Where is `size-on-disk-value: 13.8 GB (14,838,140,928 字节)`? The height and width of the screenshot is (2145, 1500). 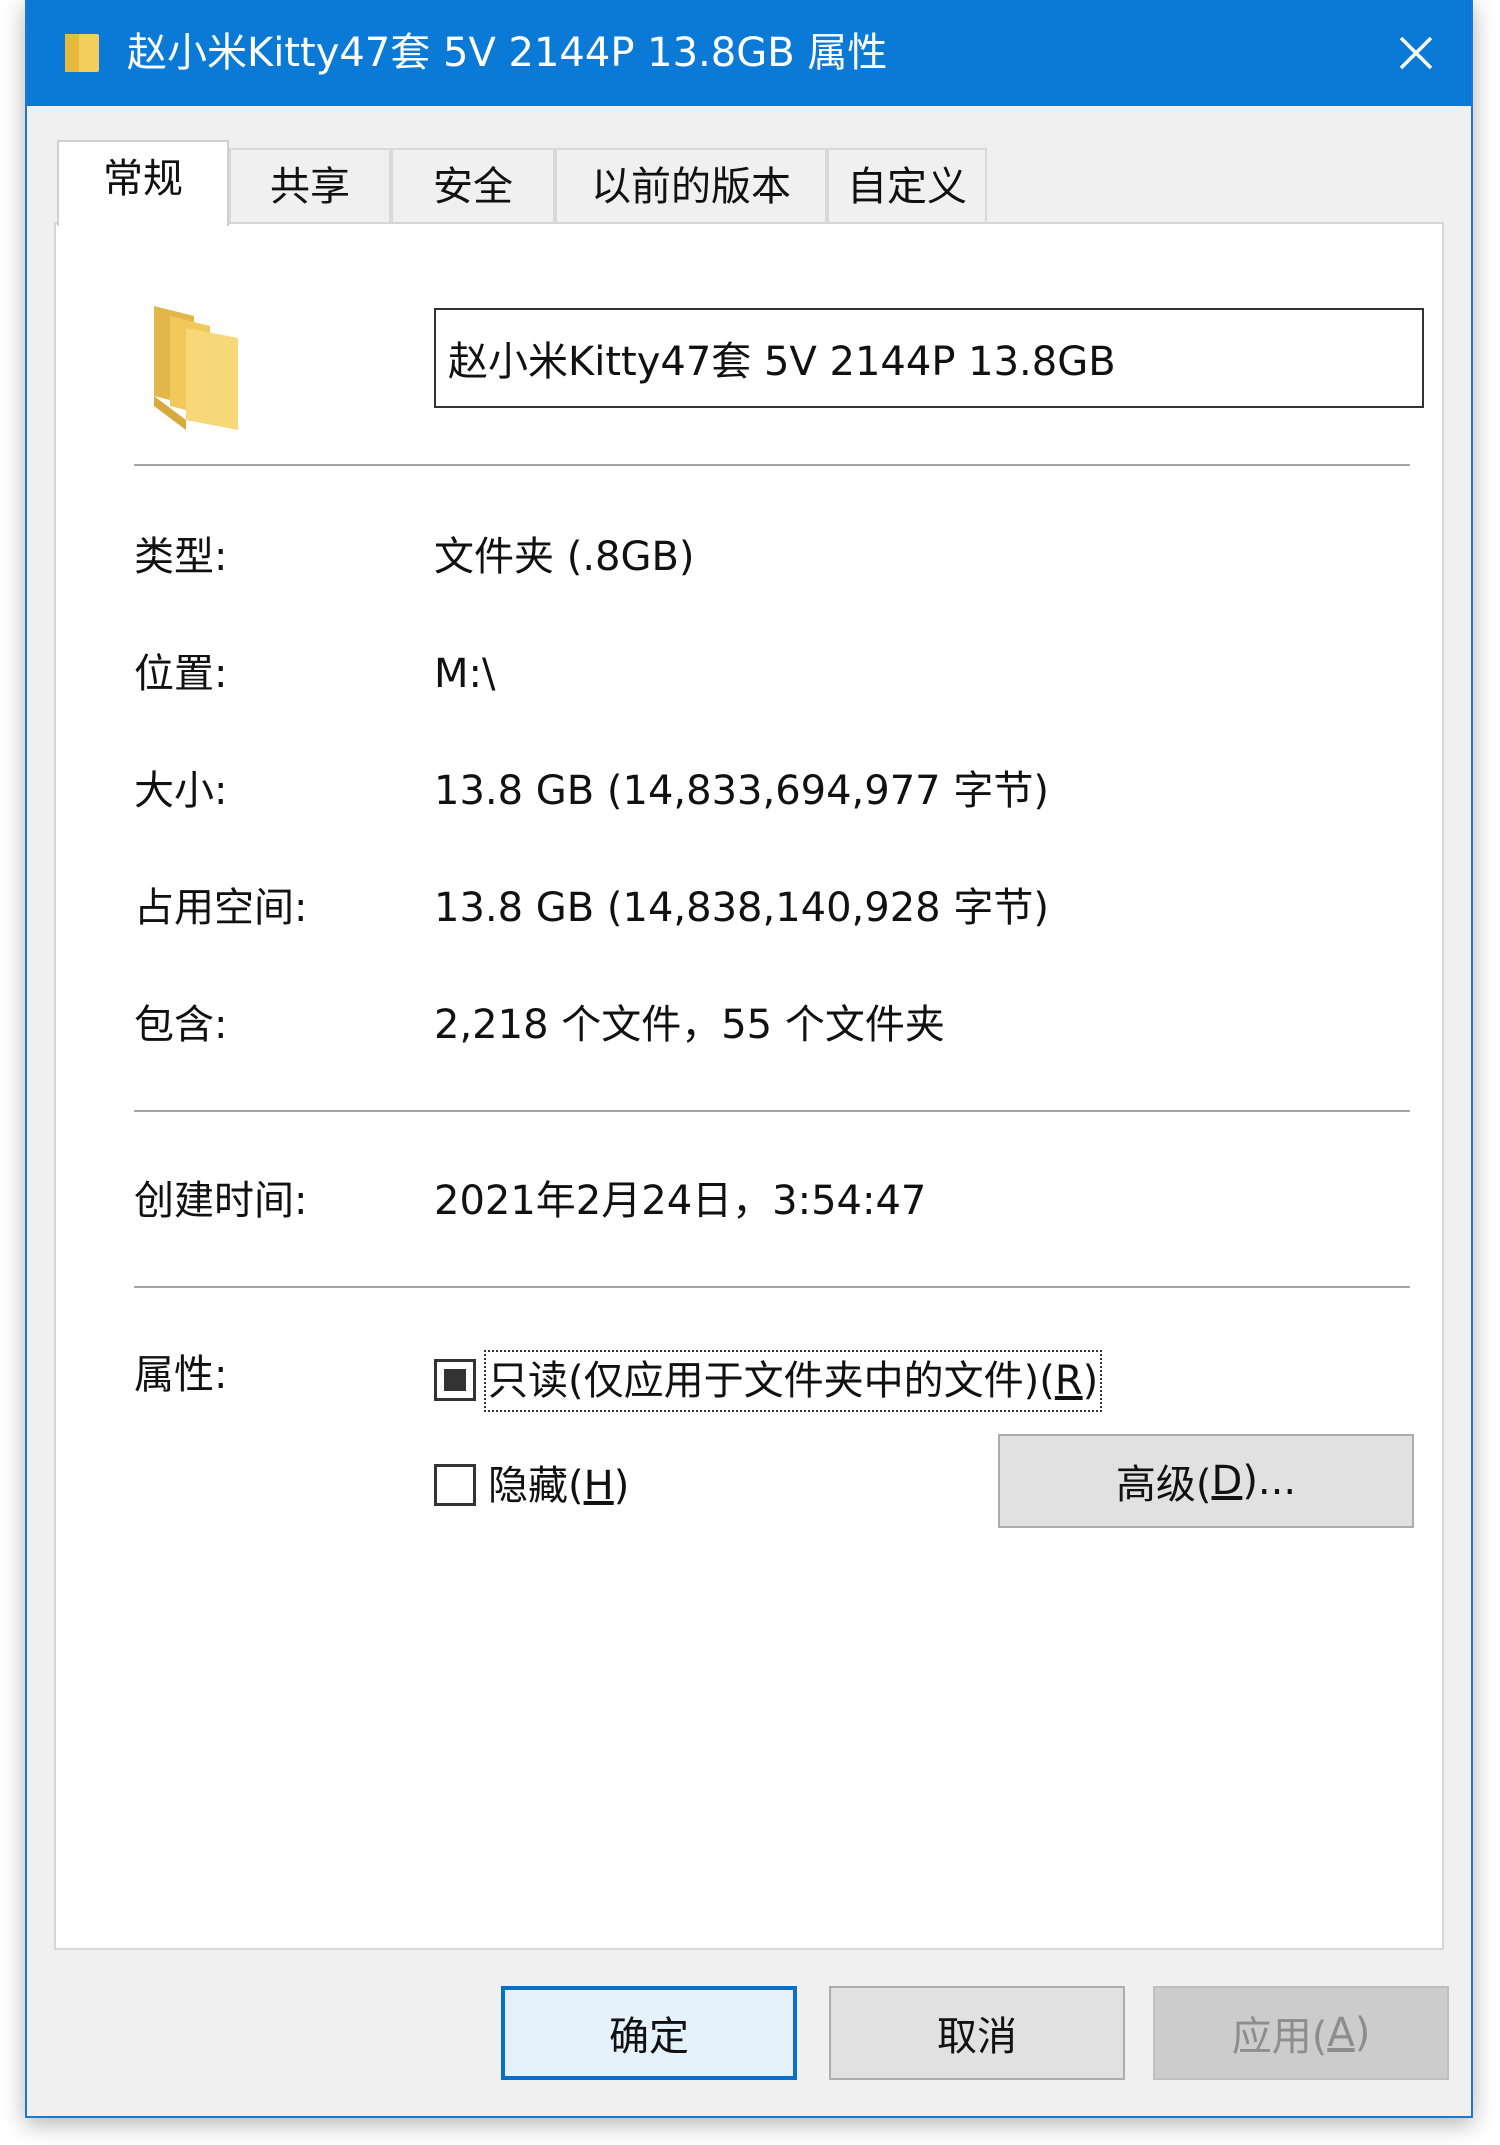 size-on-disk-value: 13.8 GB (14,838,140,928 字节) is located at coordinates (741, 908).